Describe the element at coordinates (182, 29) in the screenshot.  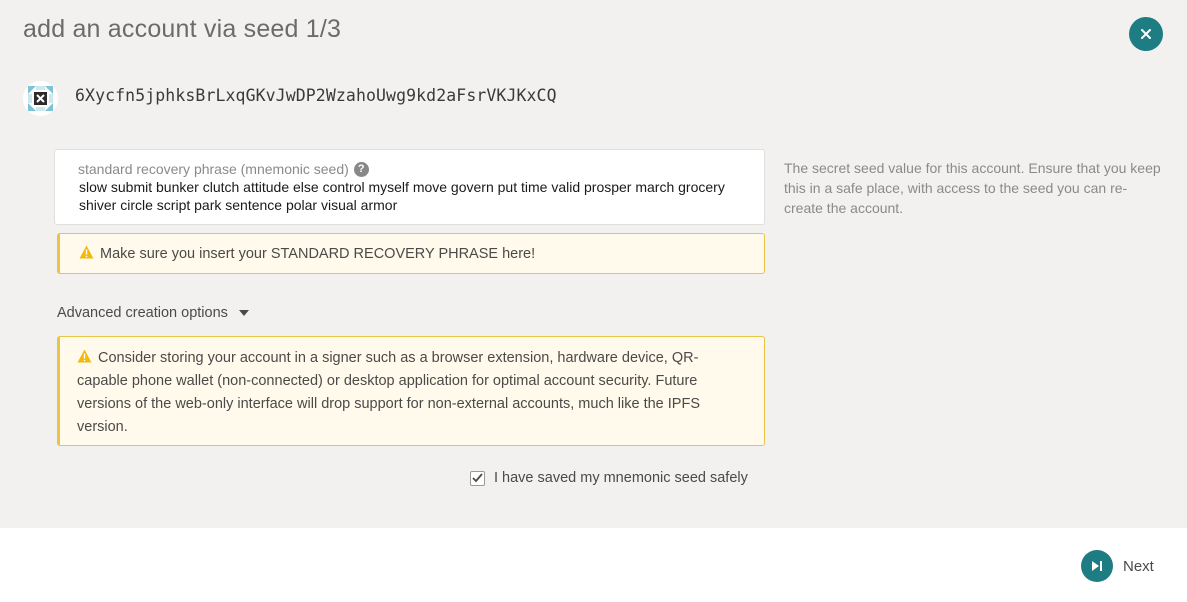
I see `modal-title: add an account via seed 1/3` at that location.